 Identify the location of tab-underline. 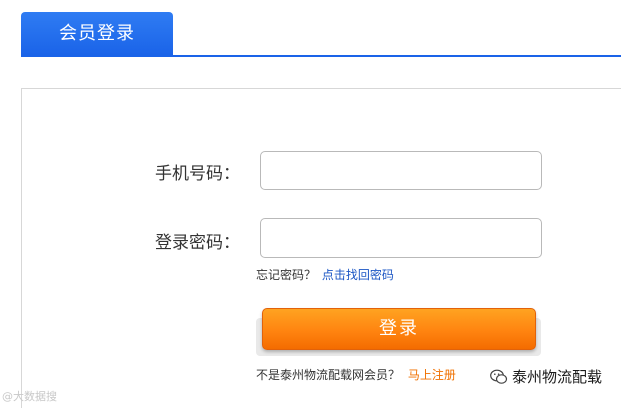
(321, 56).